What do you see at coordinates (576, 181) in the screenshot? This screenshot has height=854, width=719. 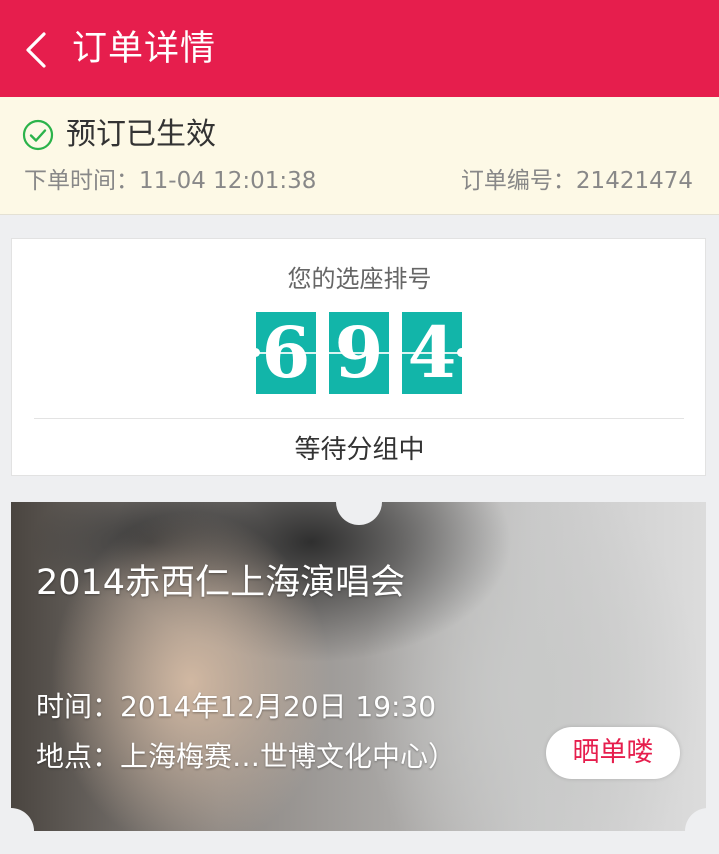 I see `order-number: 订单编号：21421474` at bounding box center [576, 181].